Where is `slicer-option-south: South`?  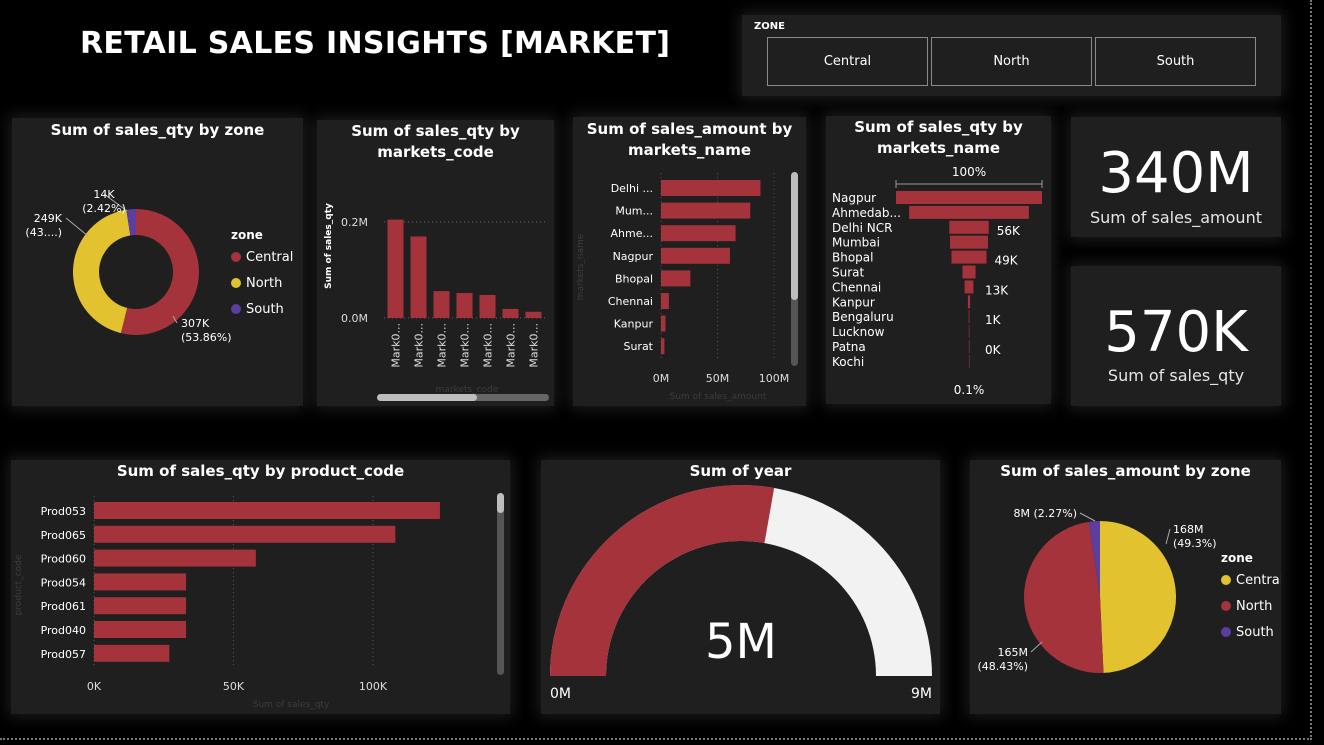
slicer-option-south: South is located at coordinates (1175, 61).